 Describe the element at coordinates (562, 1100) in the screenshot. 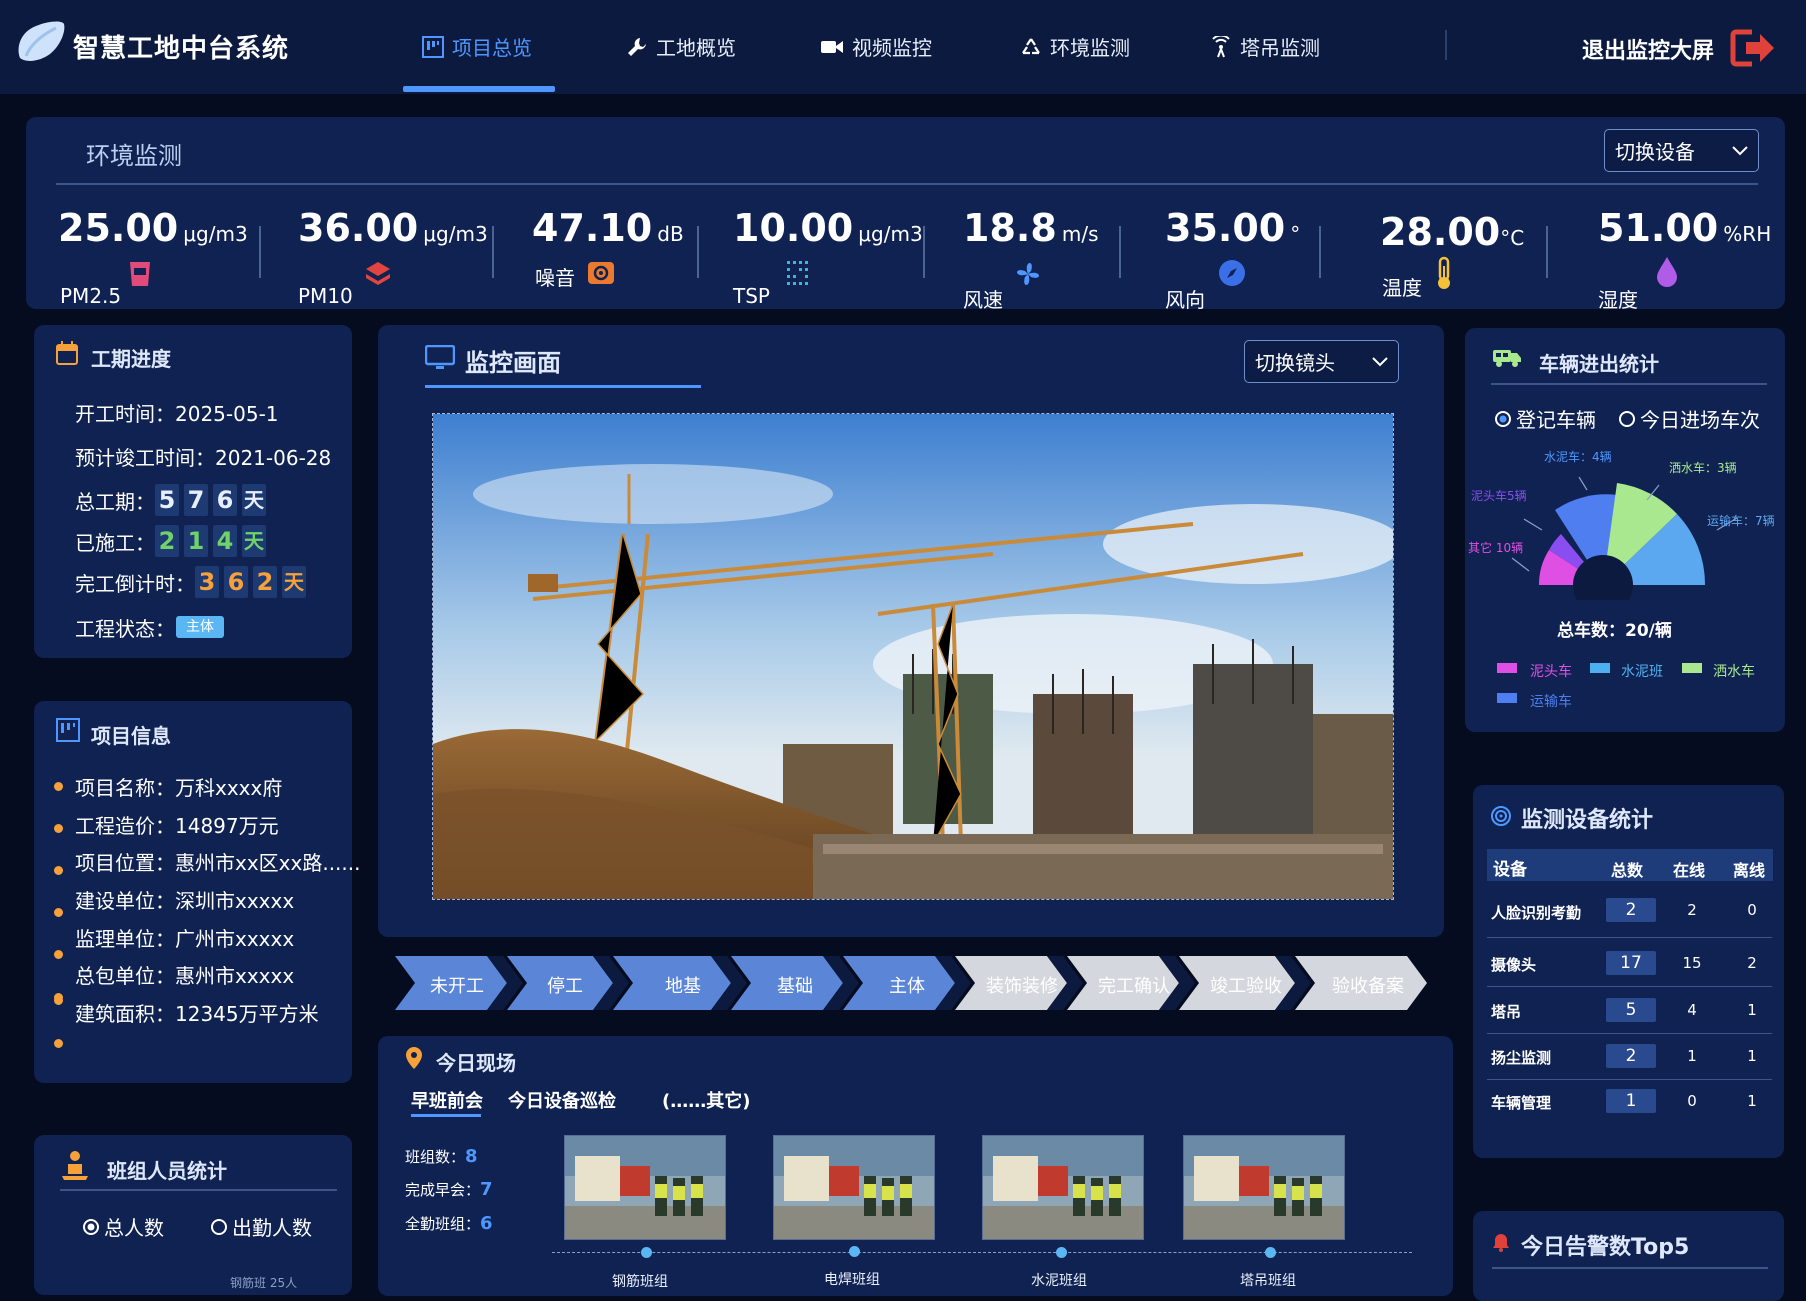

I see `tab-equipment-inspection: 今日设备巡检` at that location.